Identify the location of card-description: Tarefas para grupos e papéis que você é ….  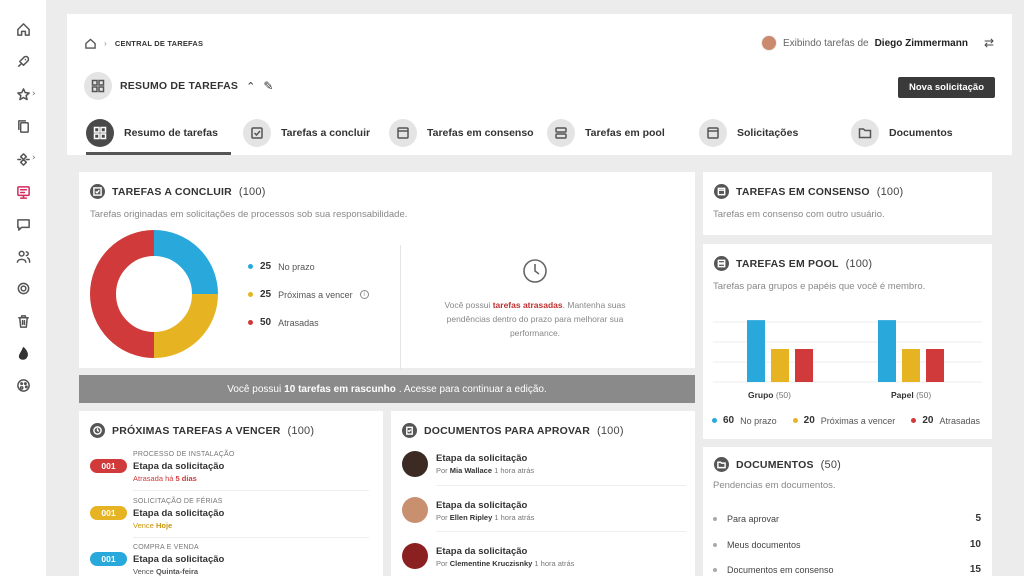
(819, 286).